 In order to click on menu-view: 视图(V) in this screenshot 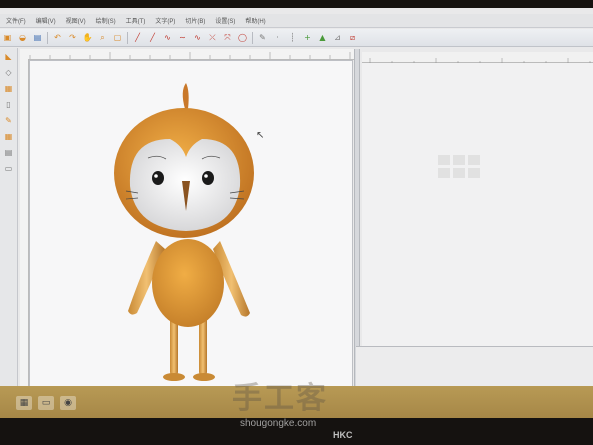, I will do `click(76, 20)`.